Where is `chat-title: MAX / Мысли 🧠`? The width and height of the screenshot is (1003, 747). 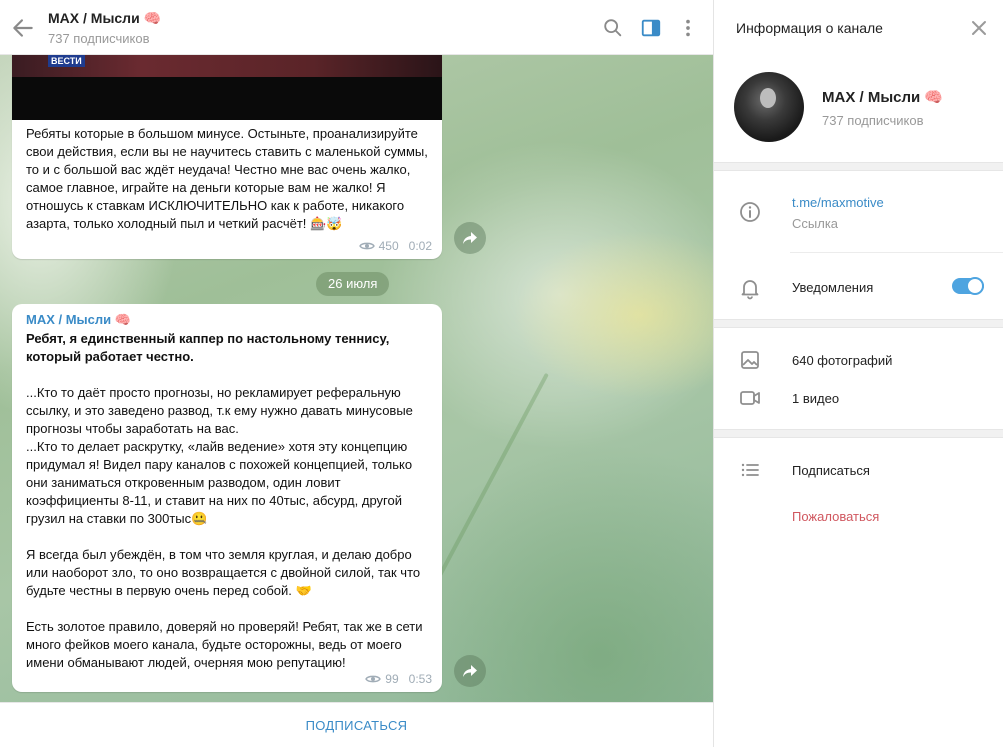
chat-title: MAX / Мысли 🧠 is located at coordinates (104, 18).